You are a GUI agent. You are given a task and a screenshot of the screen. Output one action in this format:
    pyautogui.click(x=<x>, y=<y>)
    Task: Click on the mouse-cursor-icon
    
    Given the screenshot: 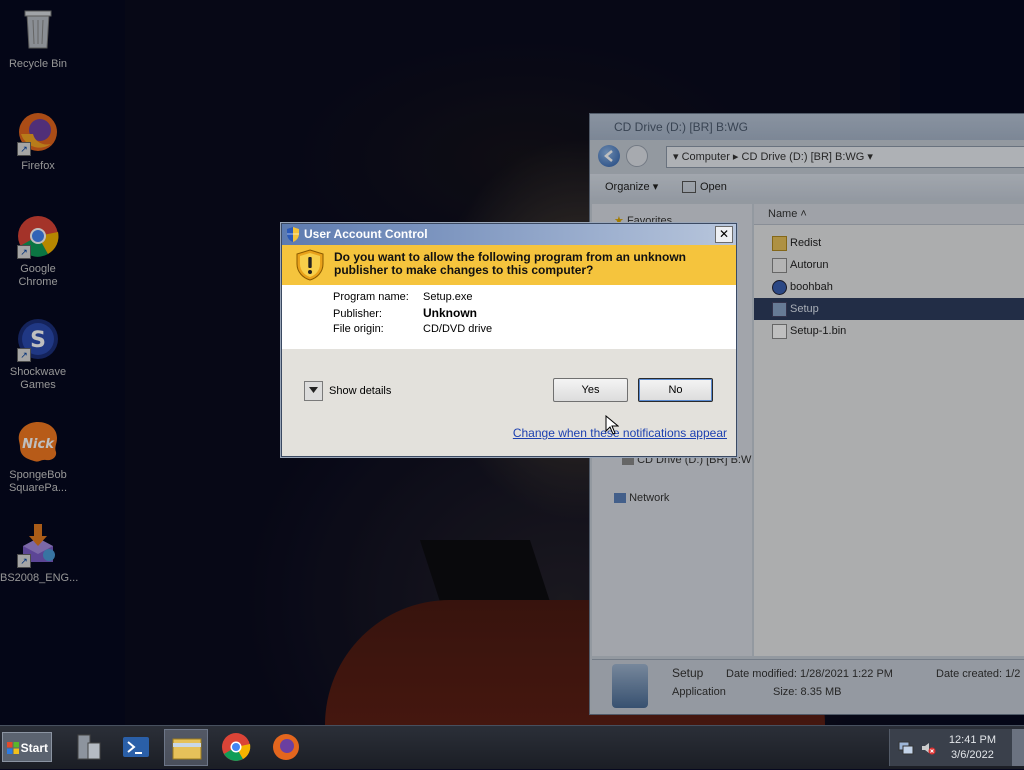 What is the action you would take?
    pyautogui.click(x=612, y=425)
    